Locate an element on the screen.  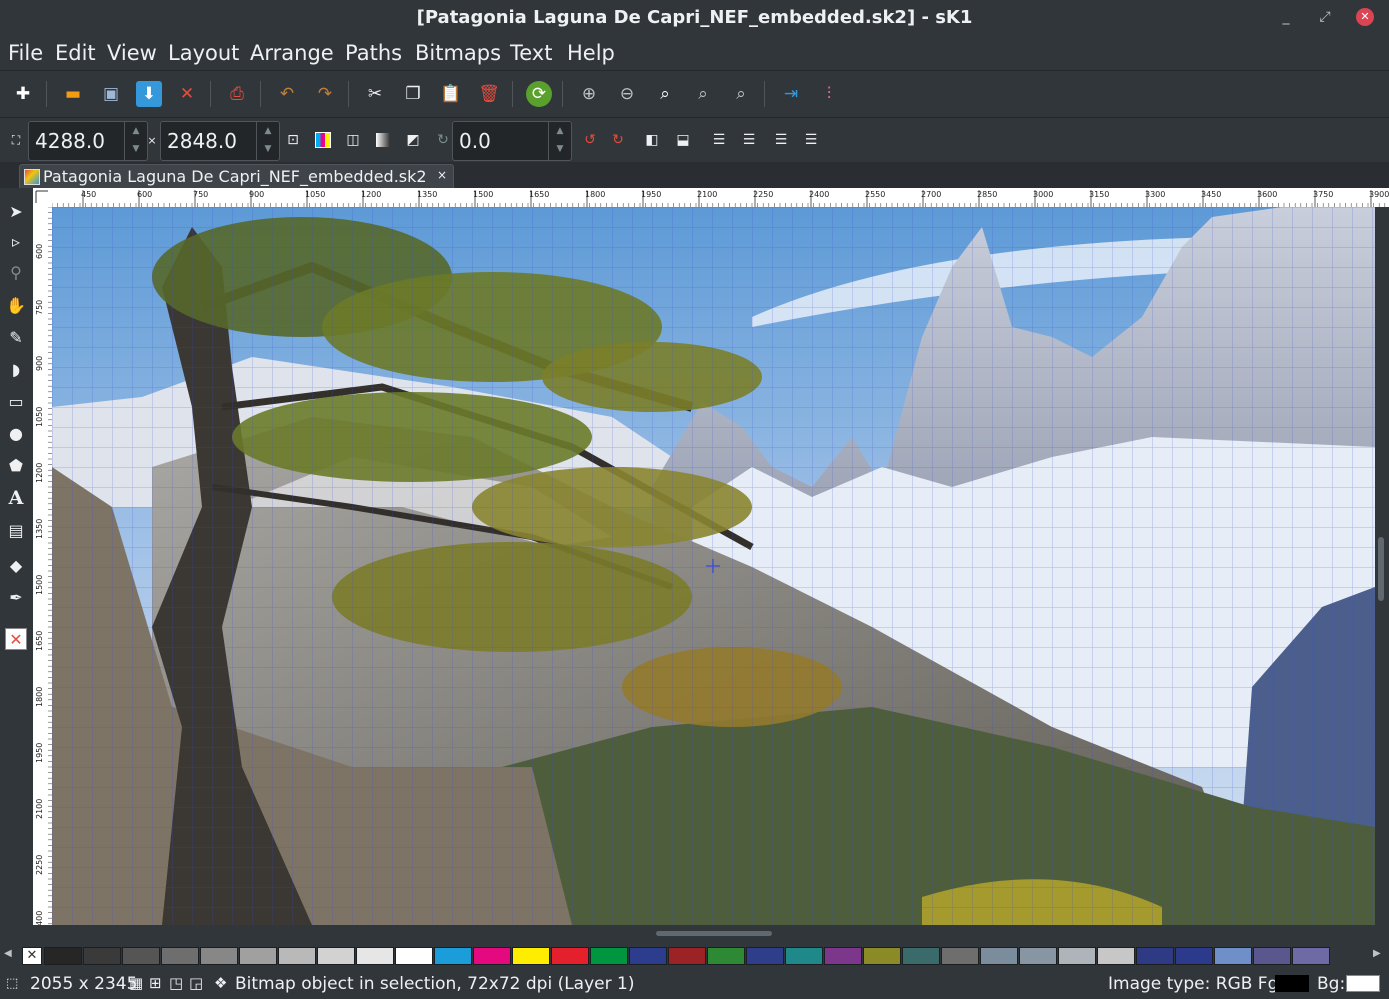
monochrome-icon: ◩ is located at coordinates (413, 140).